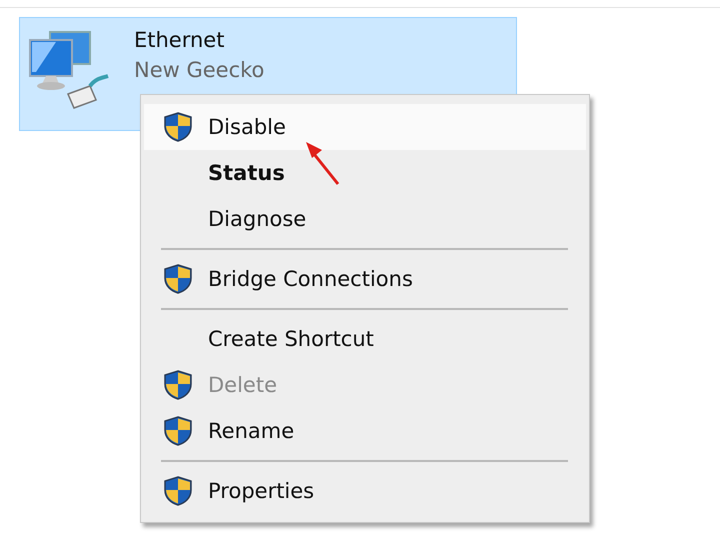 The image size is (720, 534). What do you see at coordinates (365, 279) in the screenshot?
I see `menu-item: Bridge Connections` at bounding box center [365, 279].